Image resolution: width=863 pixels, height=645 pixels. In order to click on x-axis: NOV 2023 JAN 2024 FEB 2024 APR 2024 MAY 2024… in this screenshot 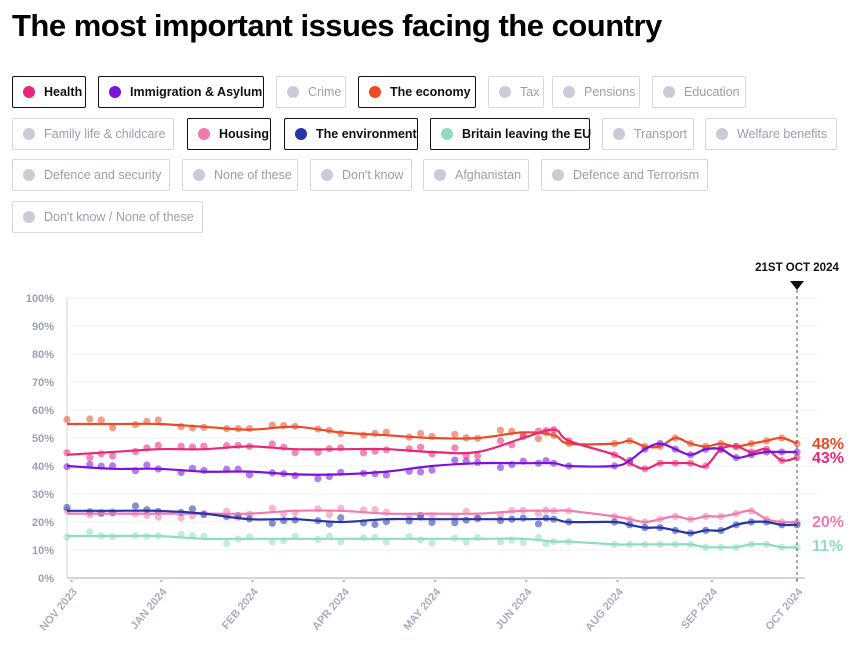, I will do `click(422, 606)`.